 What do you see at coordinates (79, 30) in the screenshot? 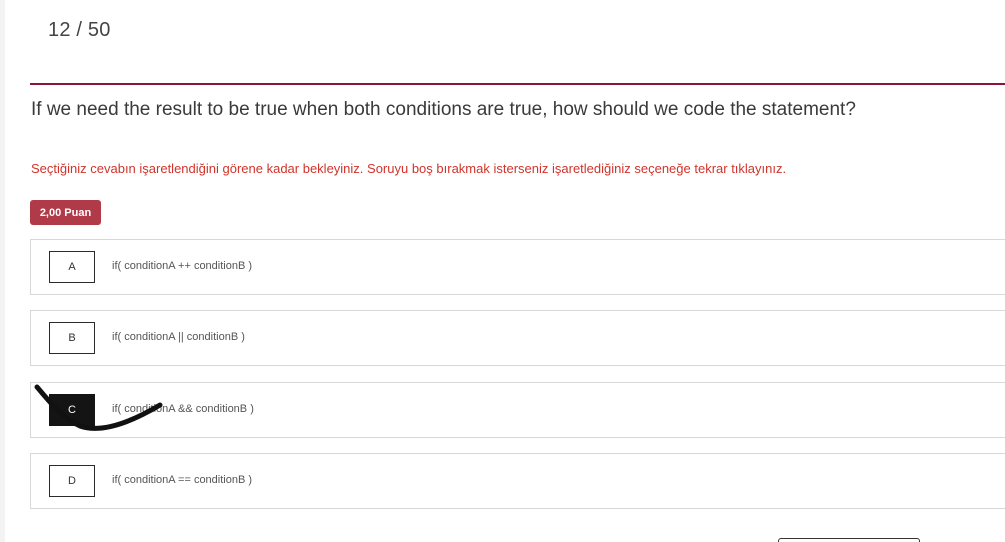
I see `question-counter: 12 / 50` at bounding box center [79, 30].